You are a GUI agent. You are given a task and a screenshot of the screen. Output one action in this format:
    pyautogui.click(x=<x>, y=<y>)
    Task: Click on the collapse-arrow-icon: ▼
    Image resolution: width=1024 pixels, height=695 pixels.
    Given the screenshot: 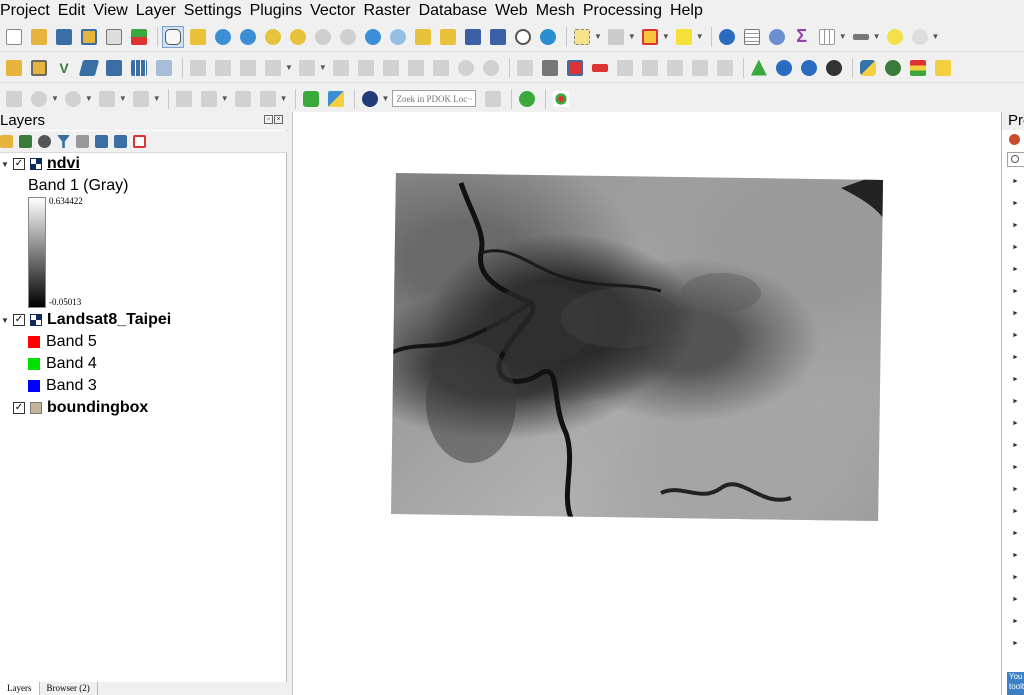 What is the action you would take?
    pyautogui.click(x=5, y=320)
    